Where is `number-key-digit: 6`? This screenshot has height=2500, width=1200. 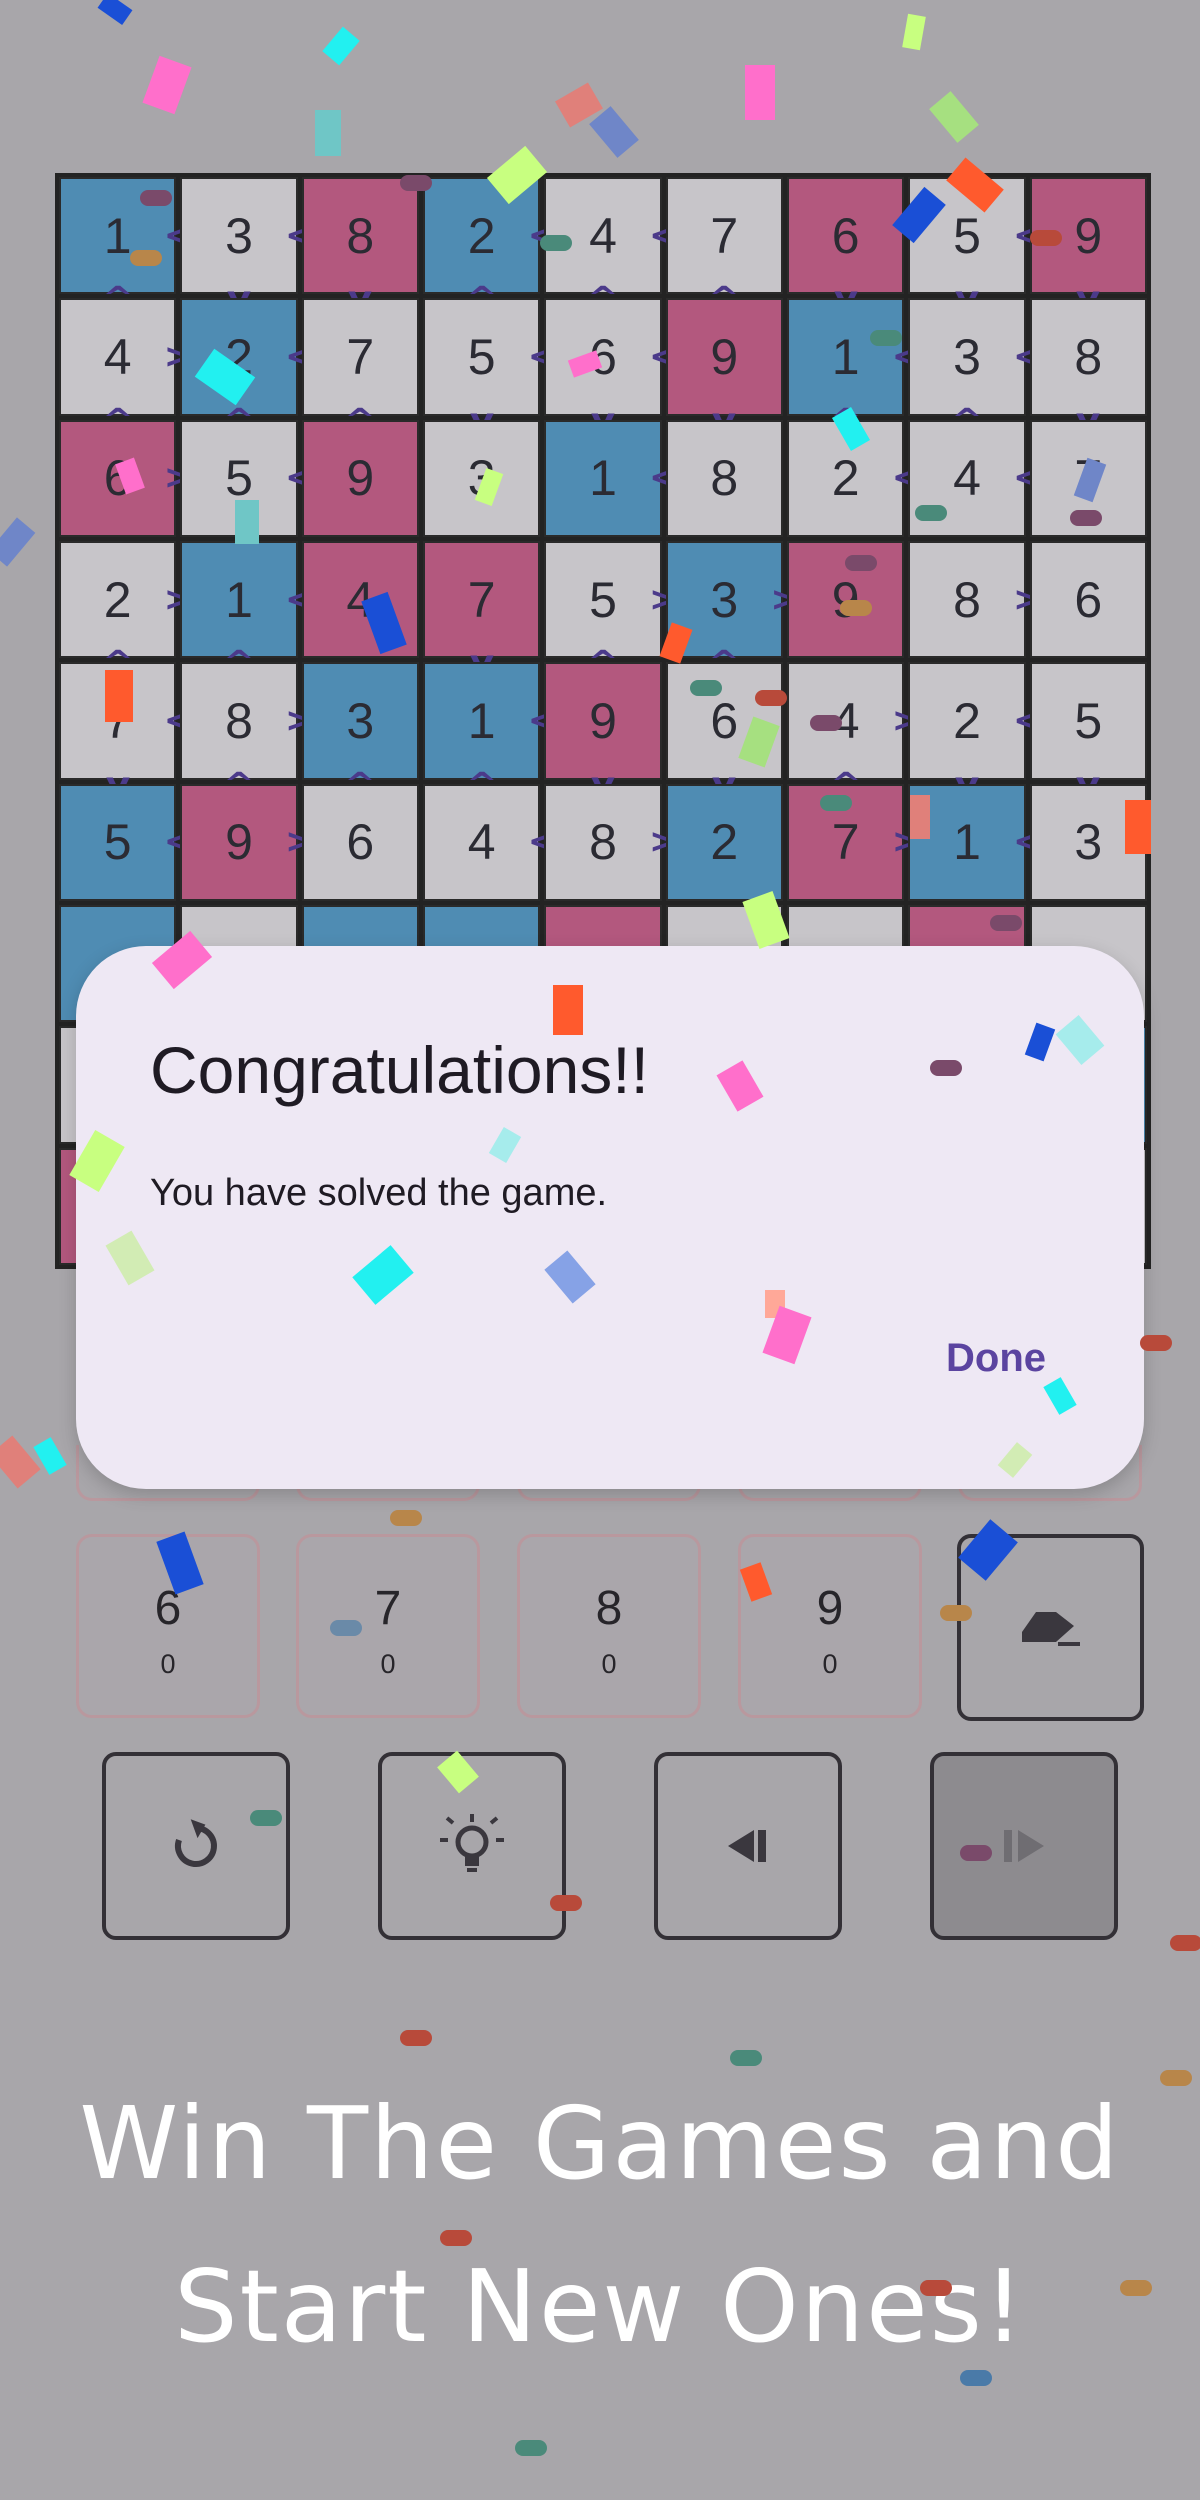
number-key-digit: 6 is located at coordinates (168, 1608).